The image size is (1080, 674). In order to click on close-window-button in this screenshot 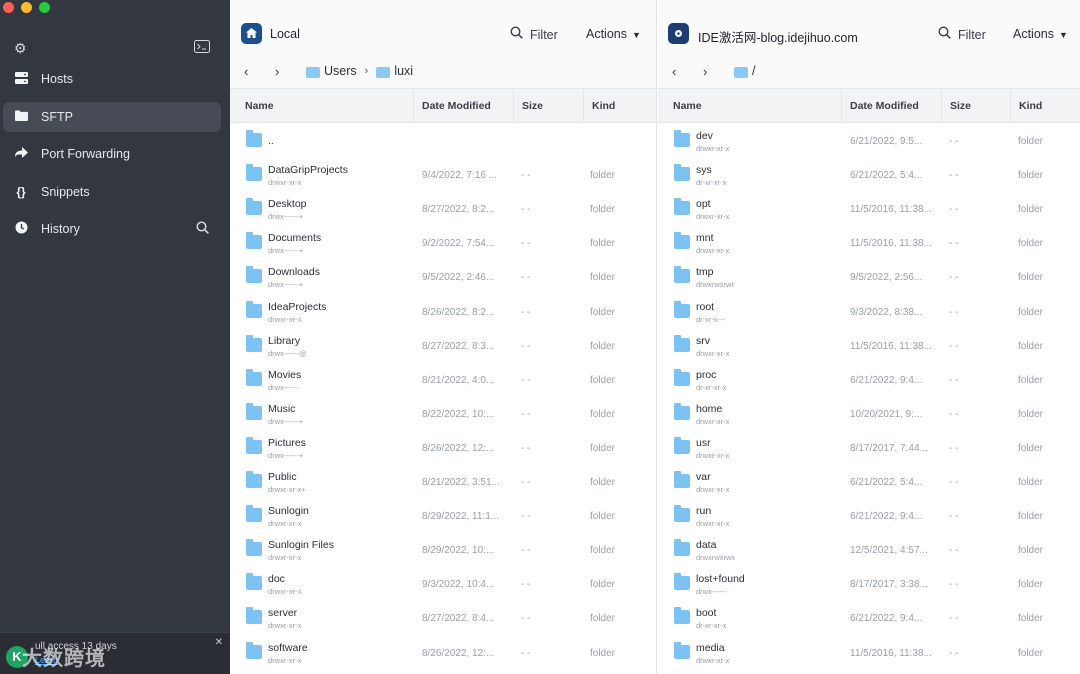, I will do `click(8, 7)`.